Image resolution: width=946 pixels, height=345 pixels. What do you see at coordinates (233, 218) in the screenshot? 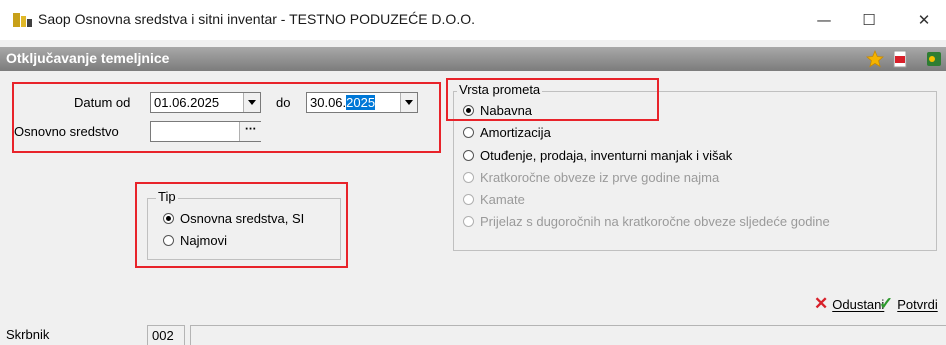
I see `tip-radio-osnovna-sredstva: Osnovna sredstva, SI` at bounding box center [233, 218].